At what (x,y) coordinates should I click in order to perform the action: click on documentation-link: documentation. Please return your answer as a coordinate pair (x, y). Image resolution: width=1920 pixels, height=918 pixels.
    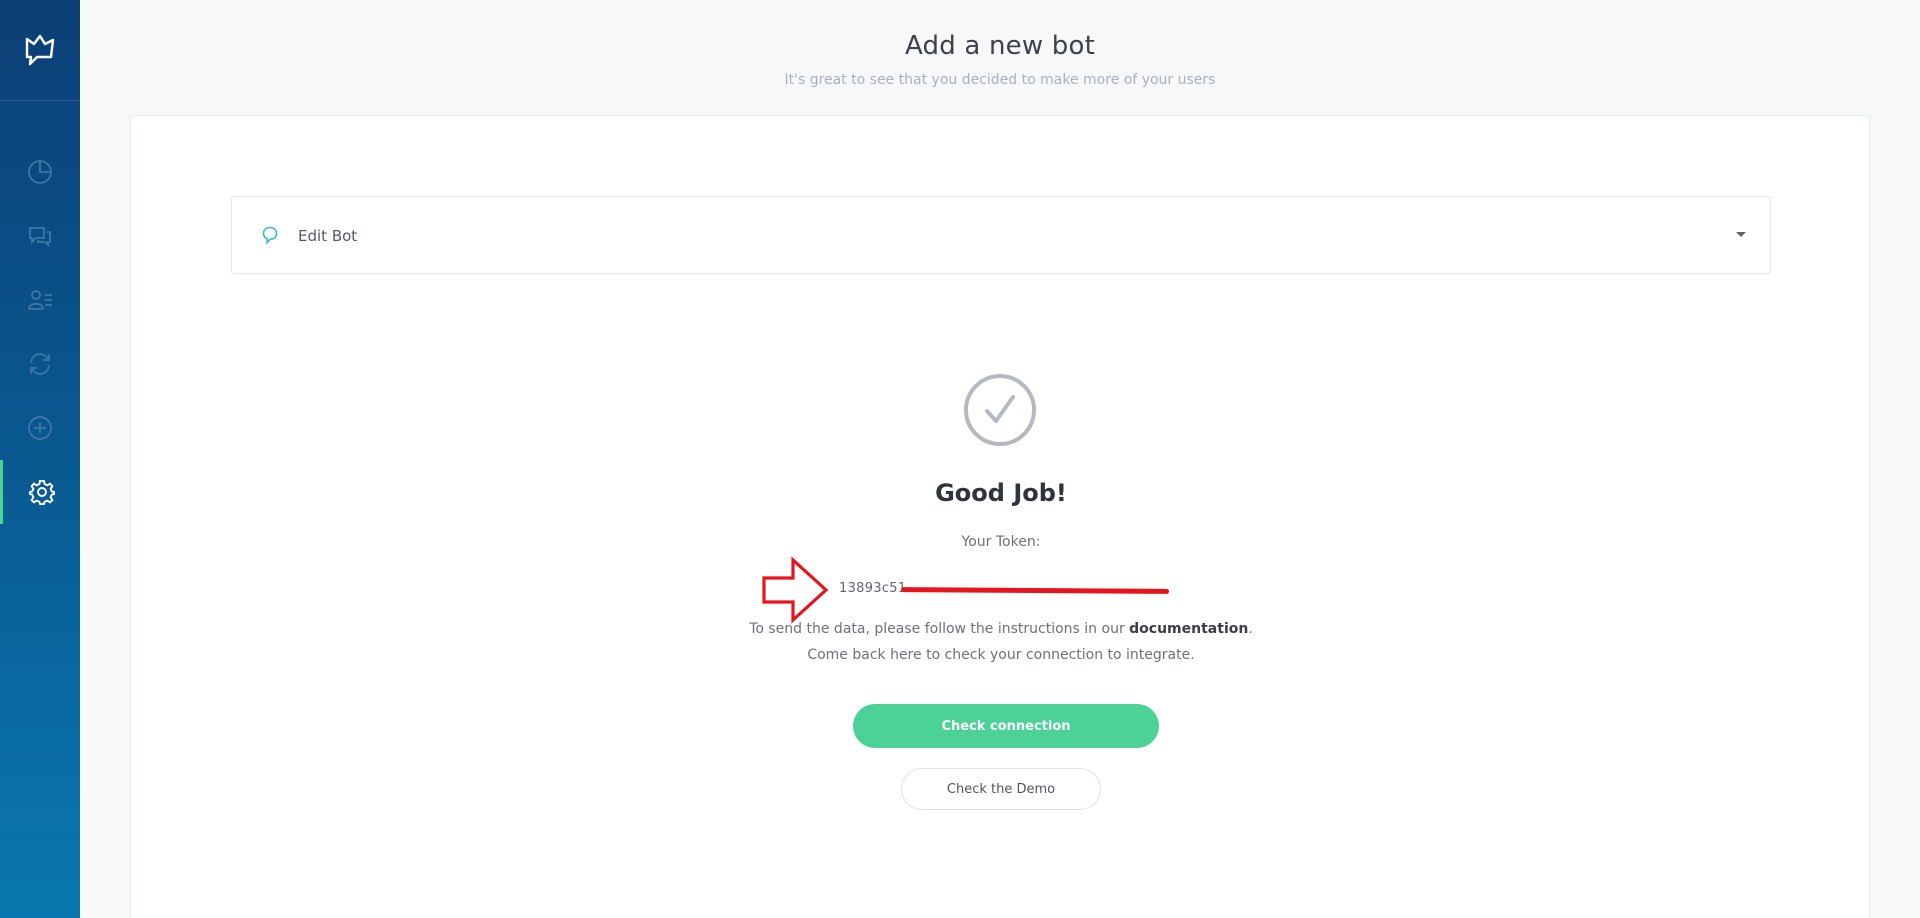
    Looking at the image, I should click on (1188, 629).